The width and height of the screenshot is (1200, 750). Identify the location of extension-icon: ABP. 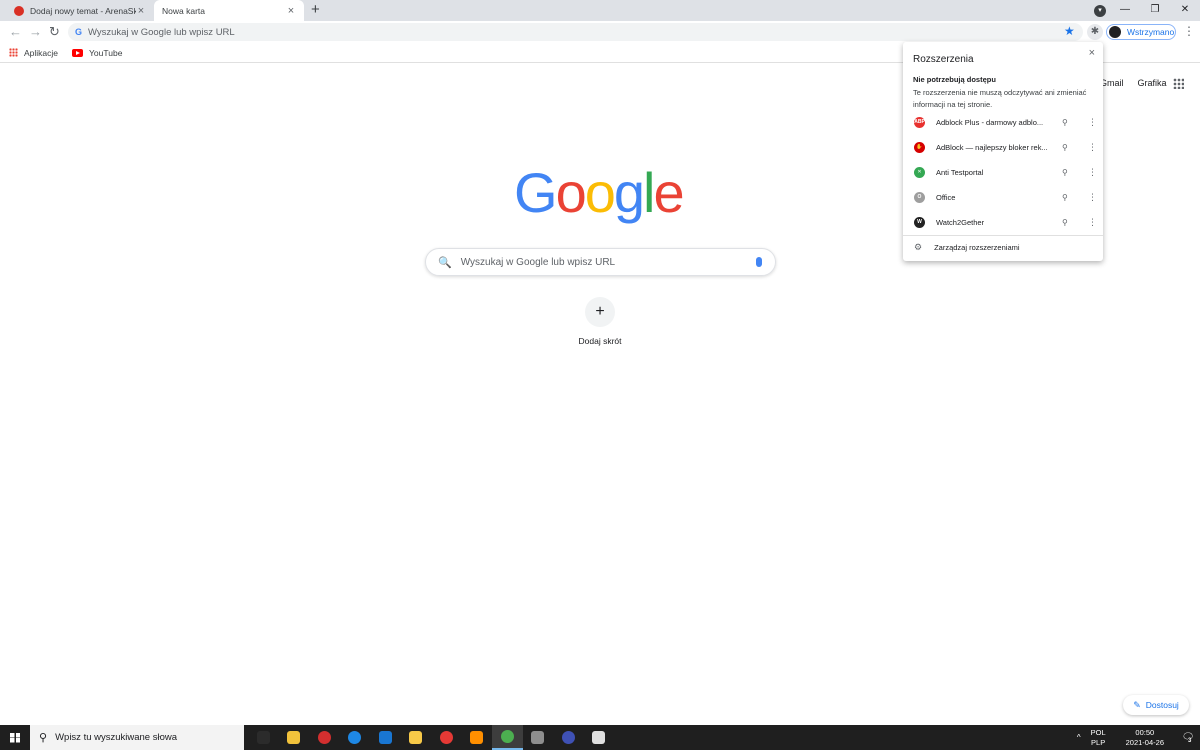
(919, 122).